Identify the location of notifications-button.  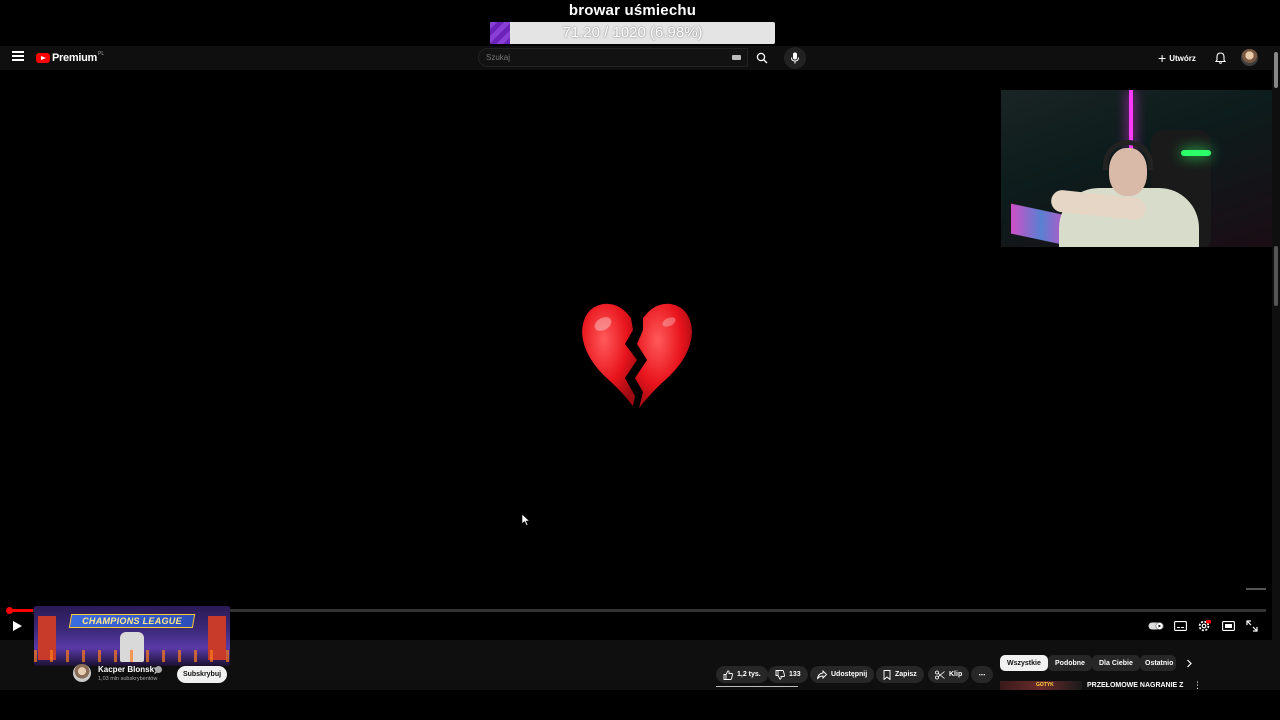
(1220, 58).